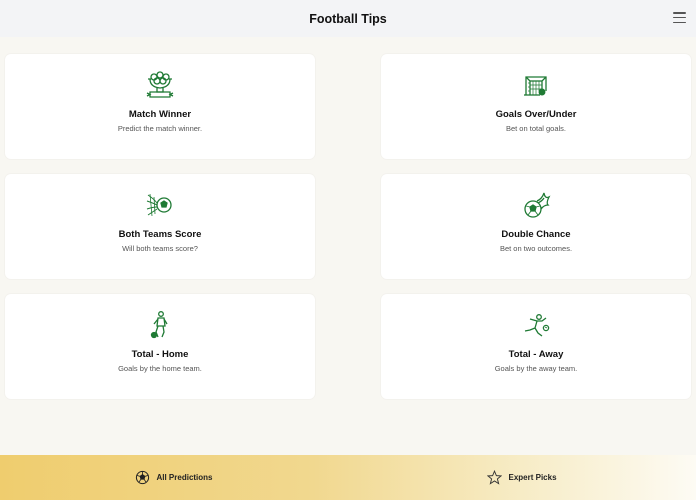  What do you see at coordinates (536, 128) in the screenshot?
I see `card-description: Bet on total goals.` at bounding box center [536, 128].